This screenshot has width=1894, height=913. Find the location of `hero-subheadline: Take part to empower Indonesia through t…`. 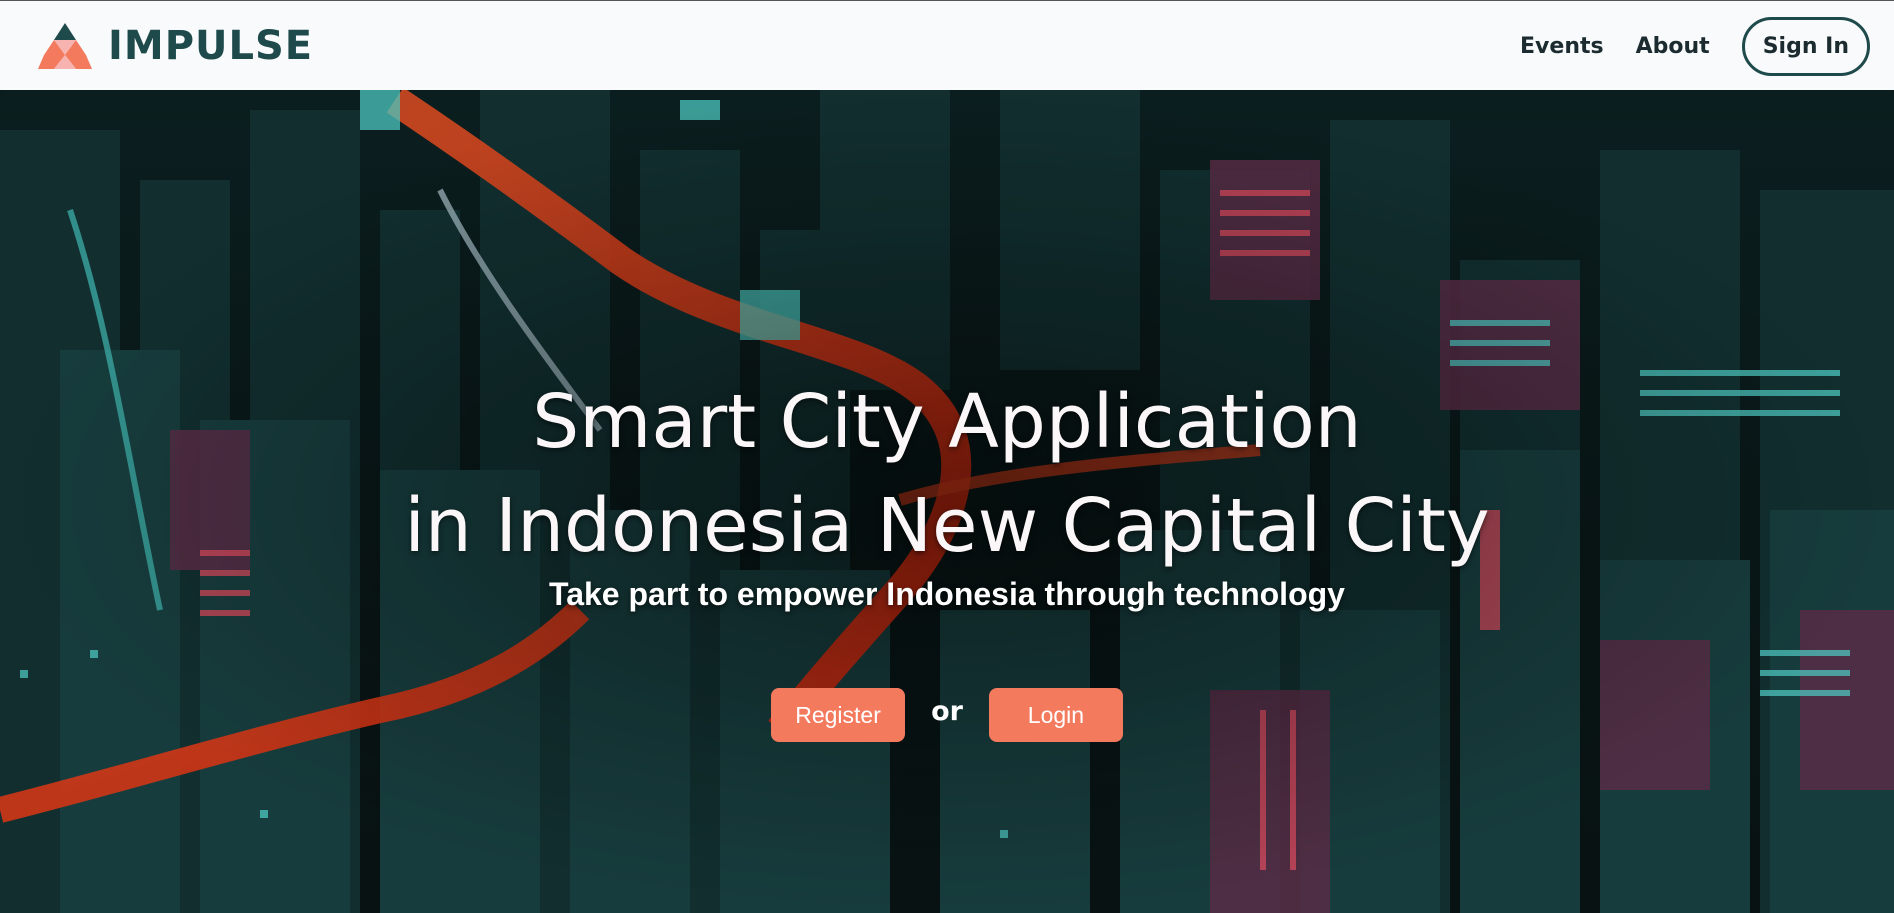

hero-subheadline: Take part to empower Indonesia through t… is located at coordinates (947, 594).